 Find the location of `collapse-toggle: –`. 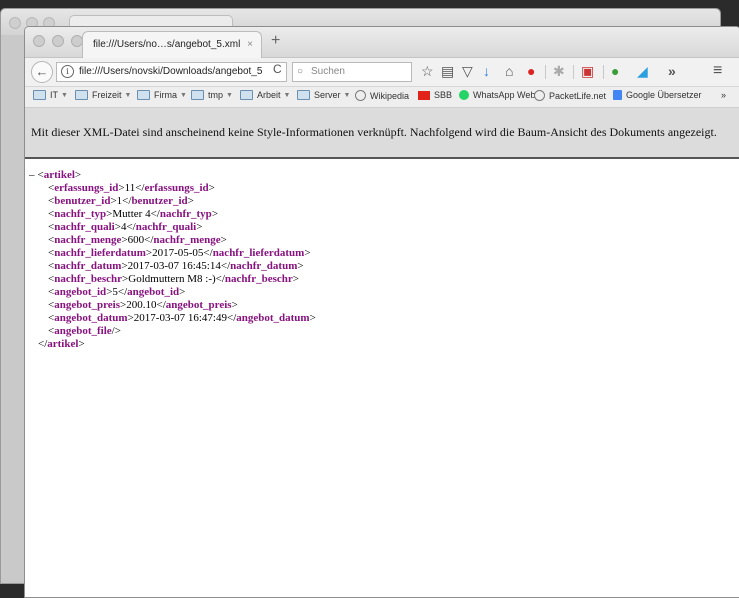

collapse-toggle: – is located at coordinates (32, 175).